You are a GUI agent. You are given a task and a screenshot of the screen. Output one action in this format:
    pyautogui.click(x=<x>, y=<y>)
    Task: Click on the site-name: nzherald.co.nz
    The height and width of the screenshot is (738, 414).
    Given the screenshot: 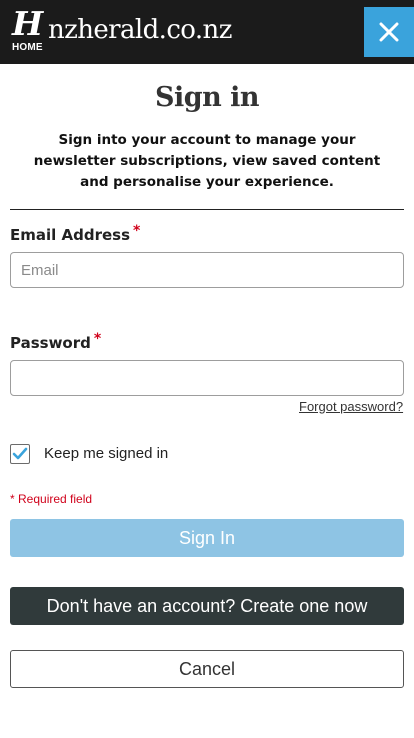 What is the action you would take?
    pyautogui.click(x=140, y=30)
    